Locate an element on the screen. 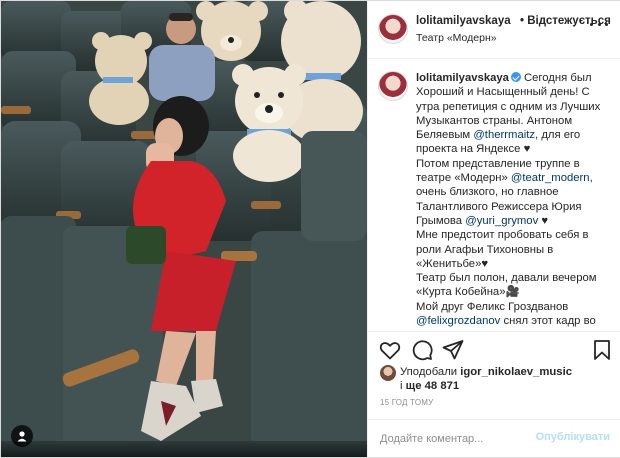  post-comment-button: Опублікувати is located at coordinates (573, 437).